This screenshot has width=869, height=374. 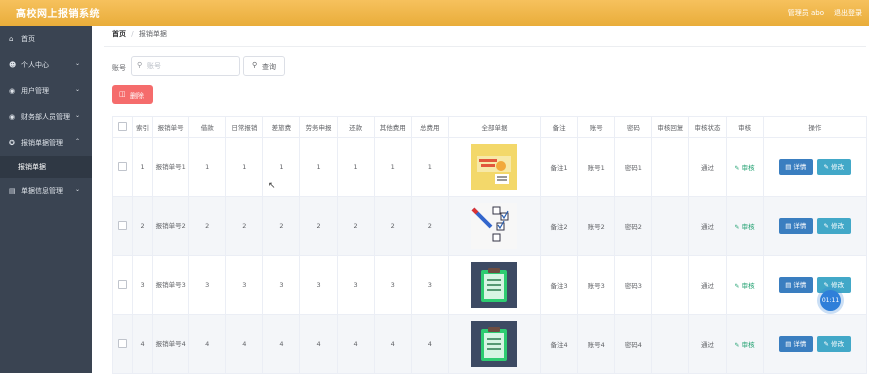 What do you see at coordinates (805, 13) in the screenshot?
I see `current-user: 管理员 abo` at bounding box center [805, 13].